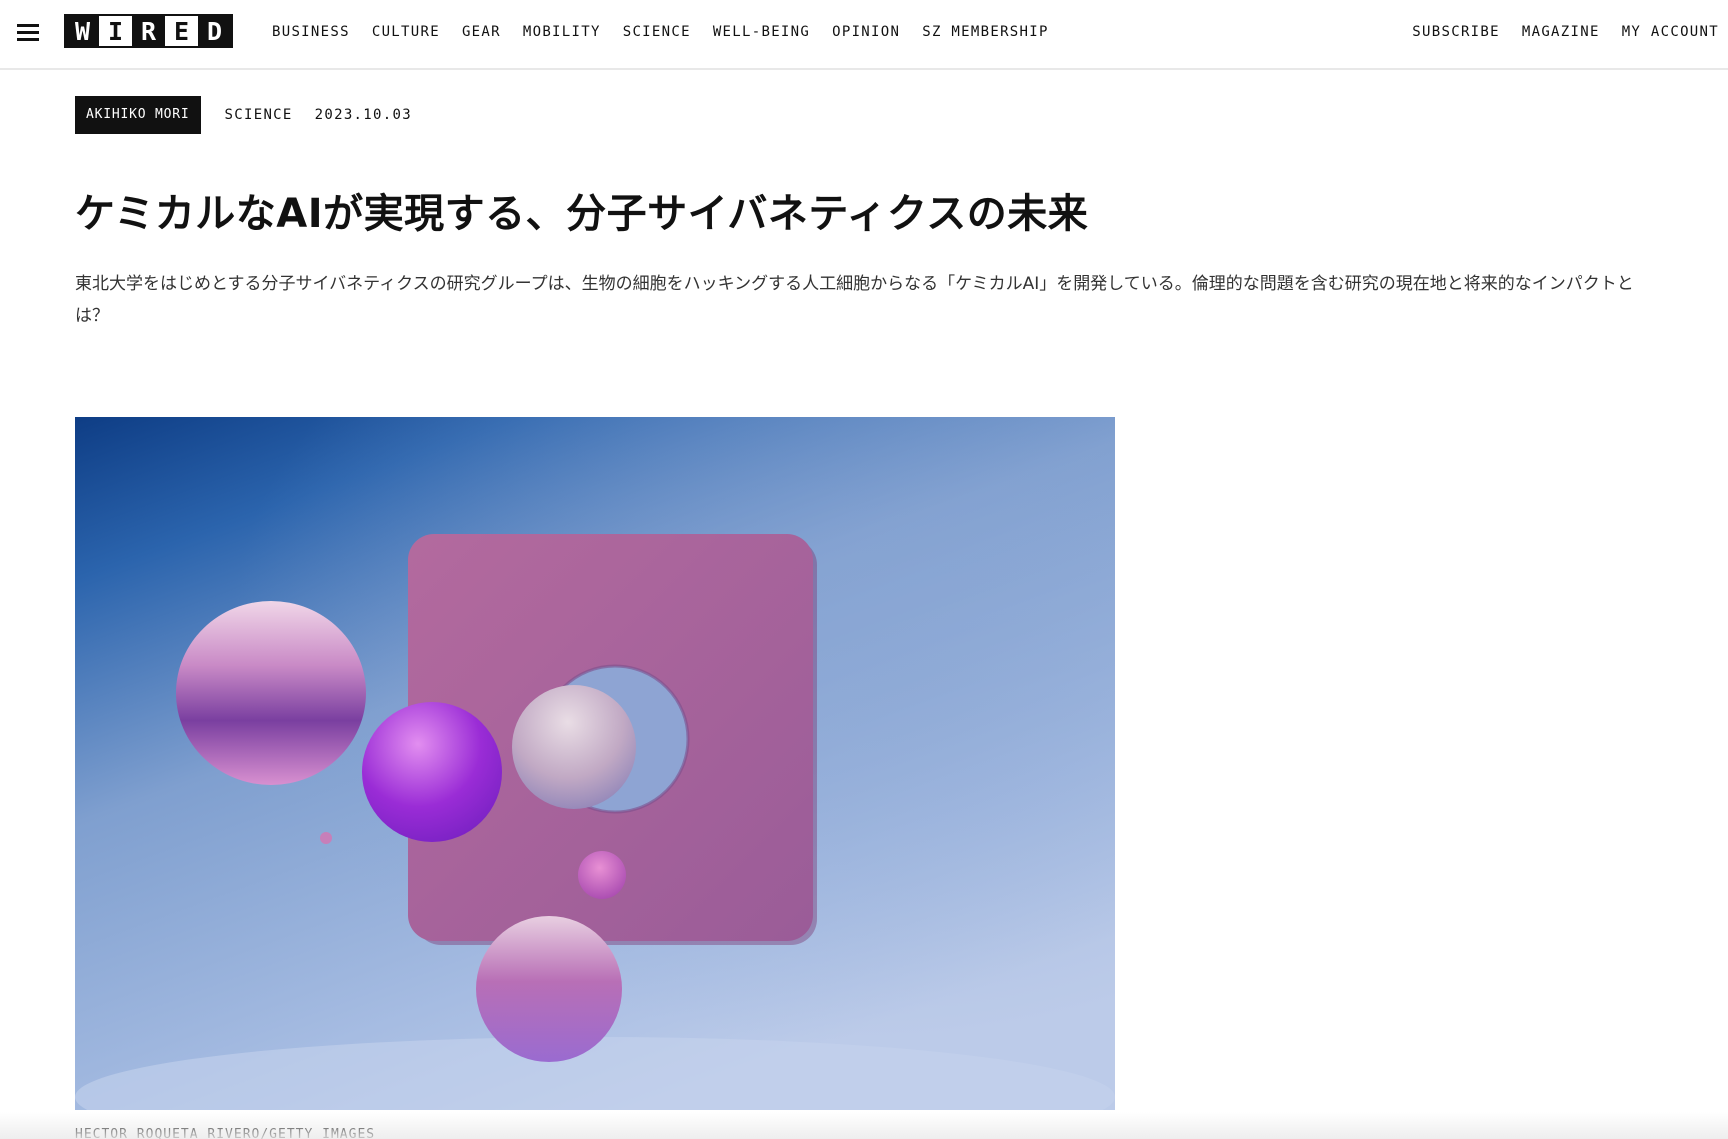  What do you see at coordinates (1561, 32) in the screenshot?
I see `magazine-link: MAGAZINE` at bounding box center [1561, 32].